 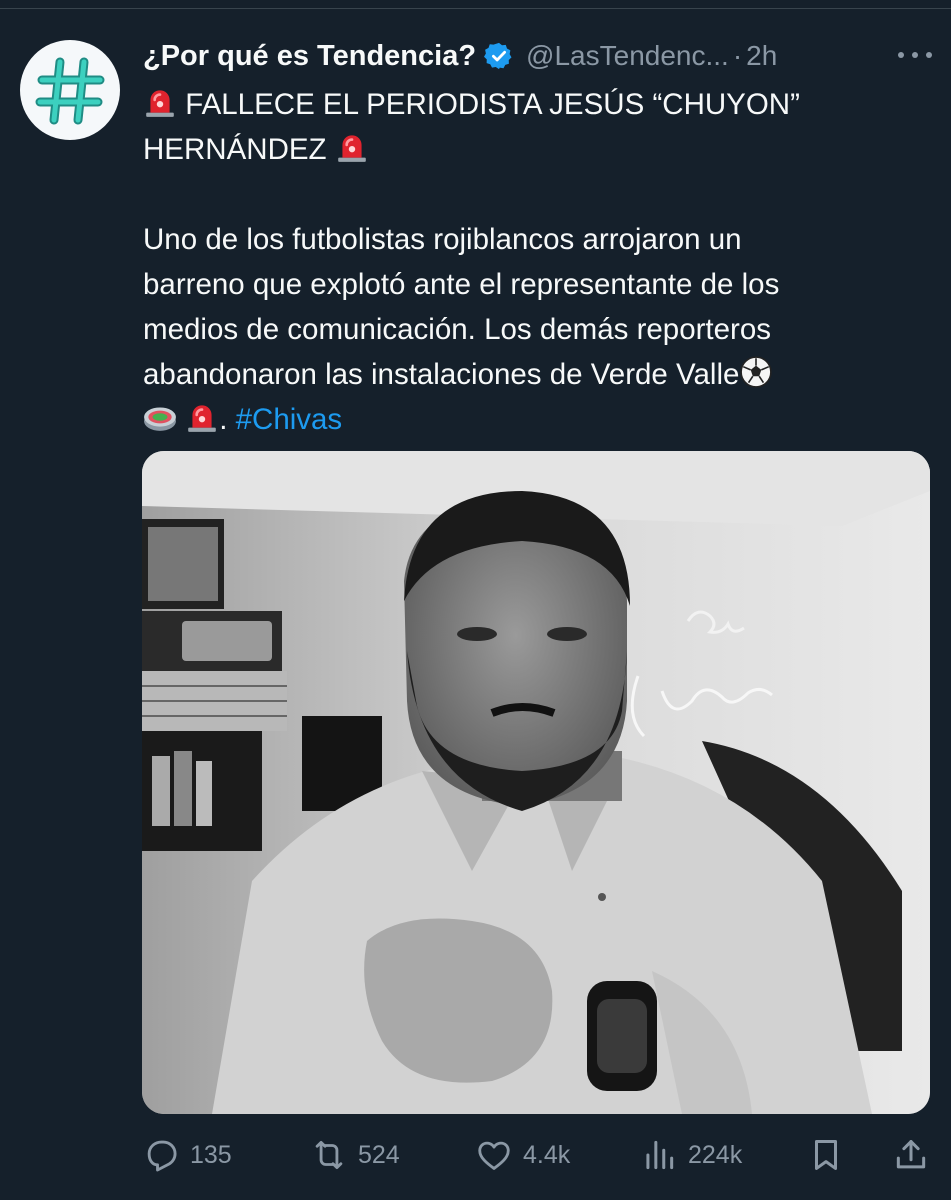 What do you see at coordinates (309, 56) in the screenshot?
I see `display-name: ¿Por qué es Tendencia?` at bounding box center [309, 56].